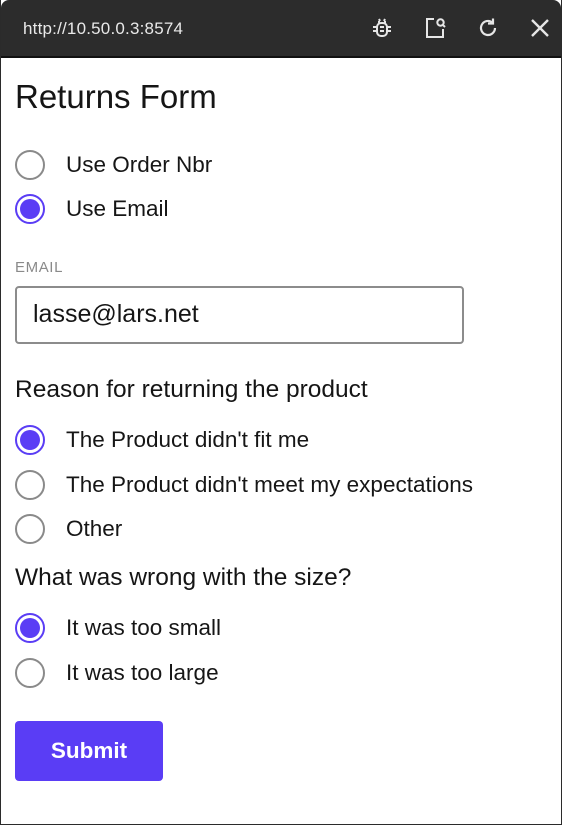 The image size is (562, 825). Describe the element at coordinates (382, 28) in the screenshot. I see `bug-icon` at that location.